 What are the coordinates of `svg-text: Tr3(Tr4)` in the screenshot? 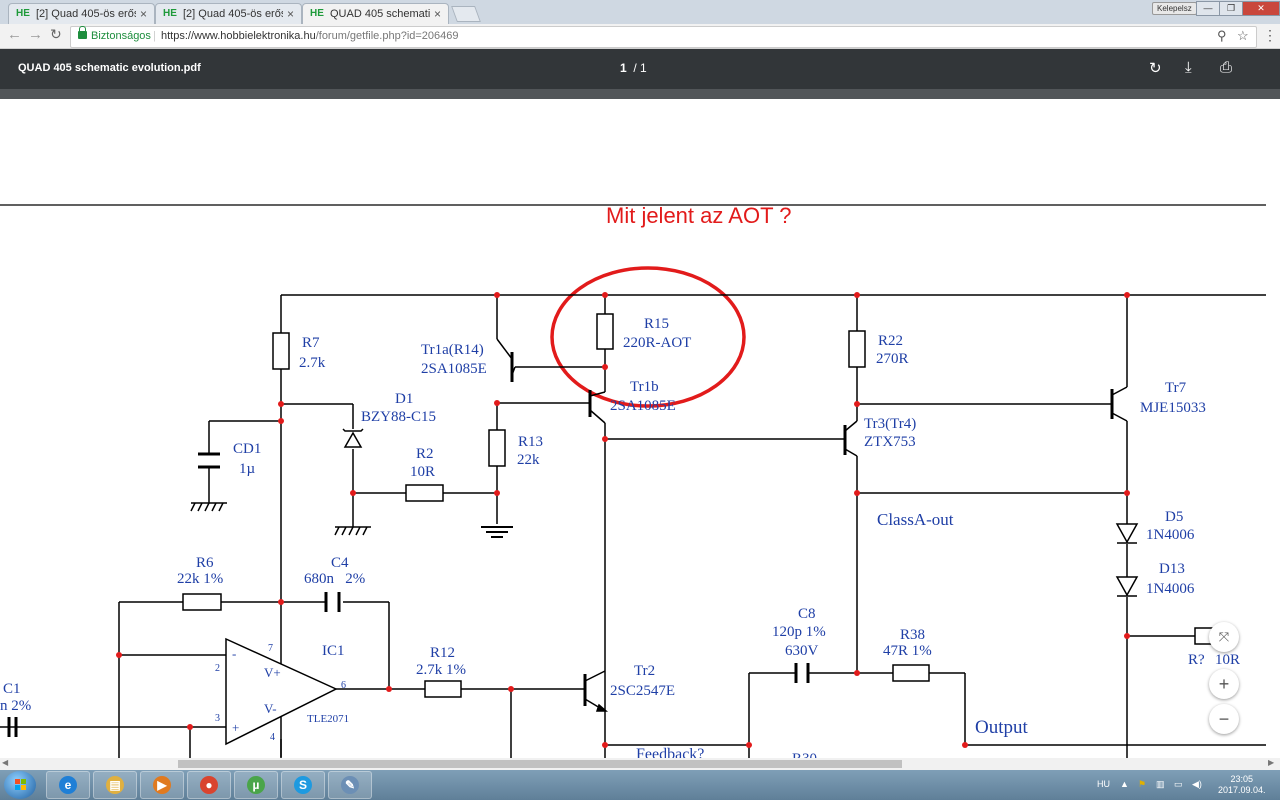 It's located at (890, 424).